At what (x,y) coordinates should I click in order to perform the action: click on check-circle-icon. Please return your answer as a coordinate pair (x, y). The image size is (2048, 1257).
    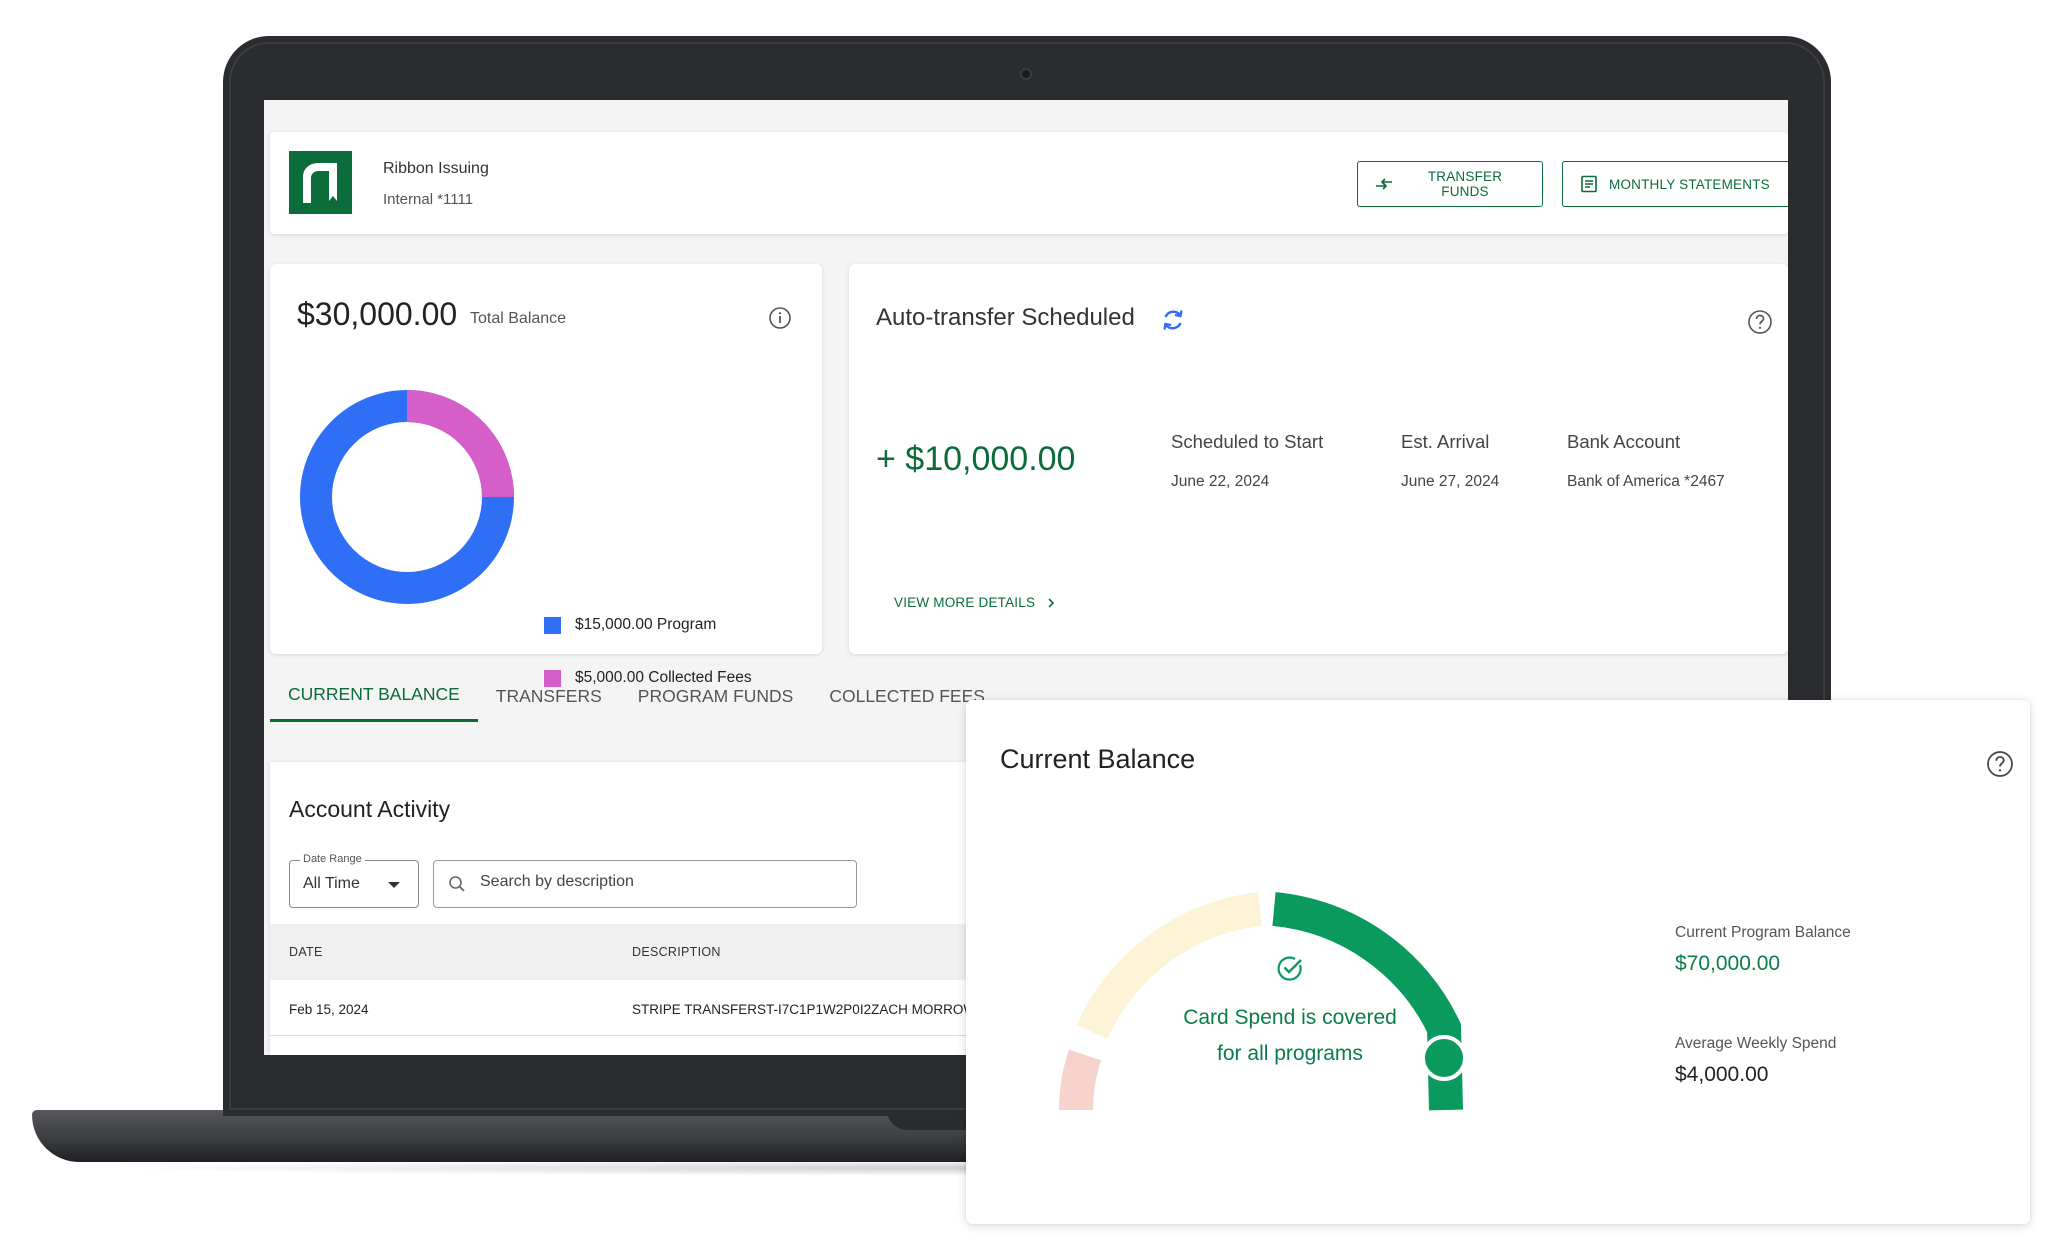
    Looking at the image, I should click on (1289, 968).